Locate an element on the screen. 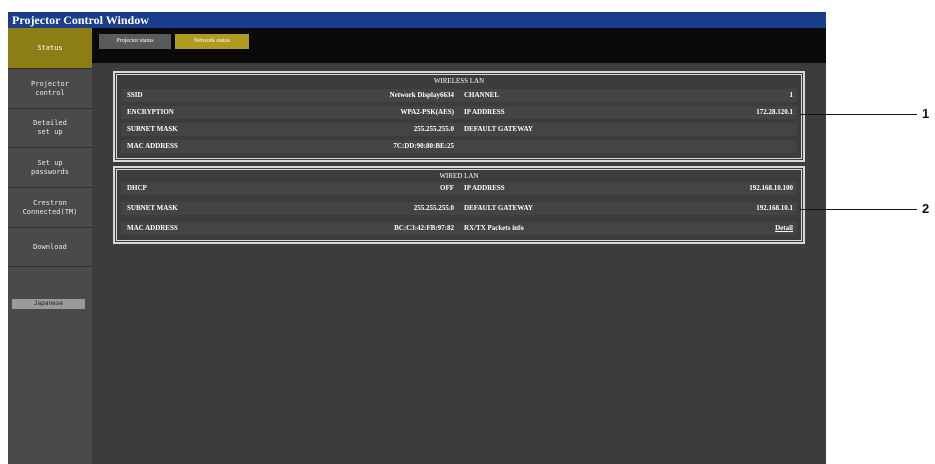  dhcp-value: OFF is located at coordinates (447, 188).